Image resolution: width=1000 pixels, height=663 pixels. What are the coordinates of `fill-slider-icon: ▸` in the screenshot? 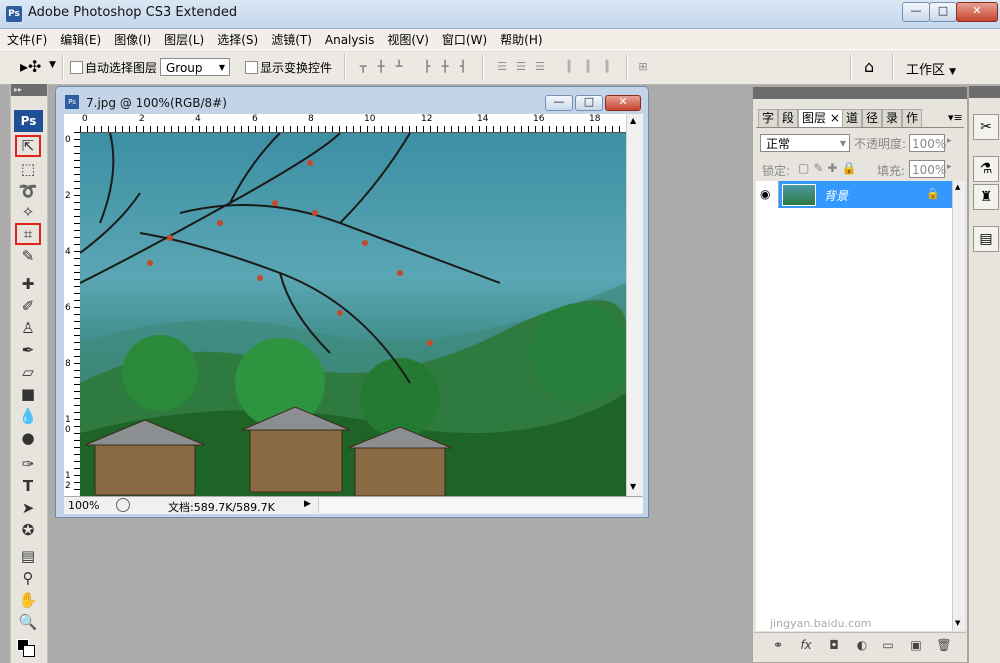 It's located at (949, 167).